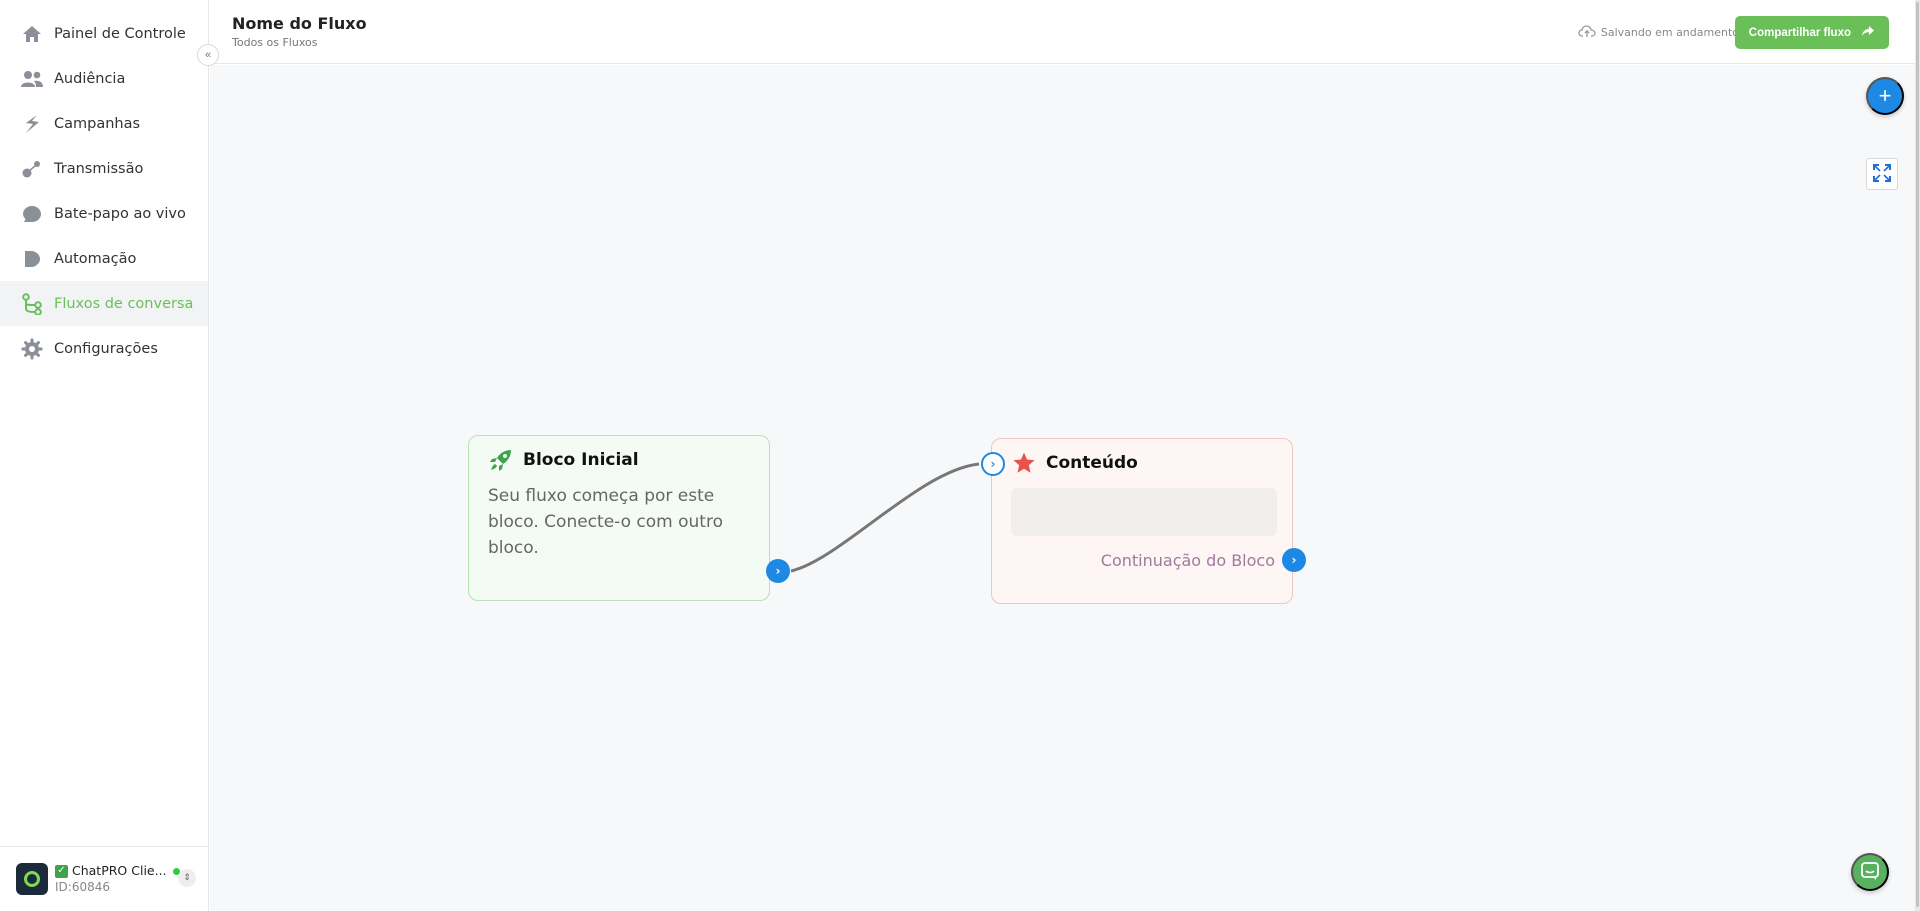  I want to click on sidebar-item-dashboard: Painel de Controle, so click(104, 33).